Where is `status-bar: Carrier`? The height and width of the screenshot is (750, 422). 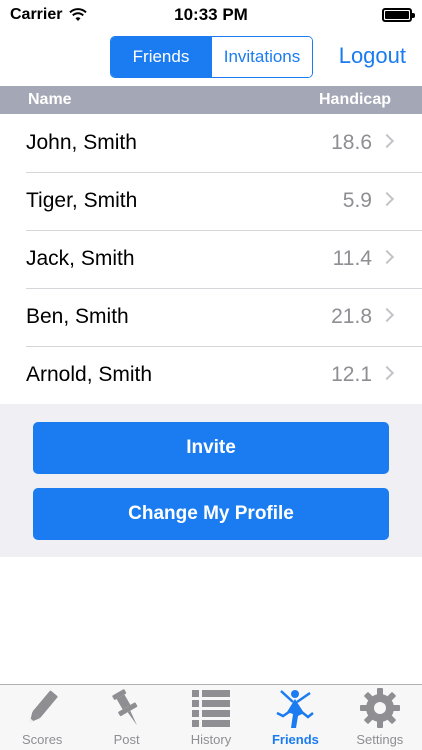
status-bar: Carrier is located at coordinates (211, 15).